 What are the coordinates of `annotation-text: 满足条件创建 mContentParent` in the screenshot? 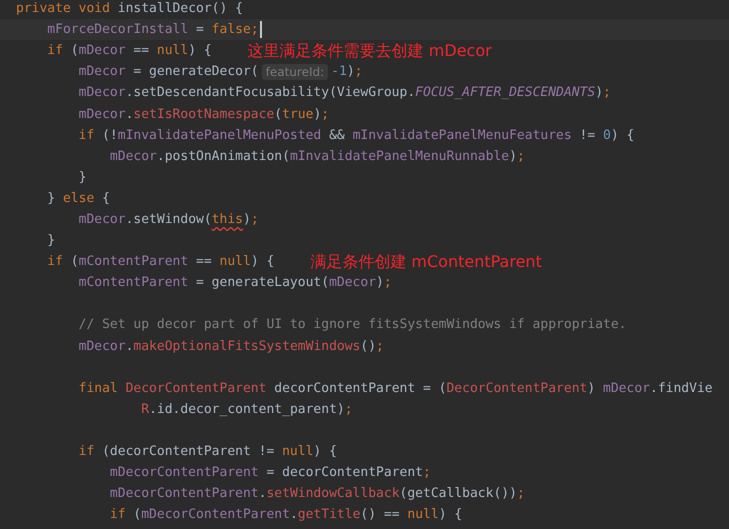 It's located at (426, 261).